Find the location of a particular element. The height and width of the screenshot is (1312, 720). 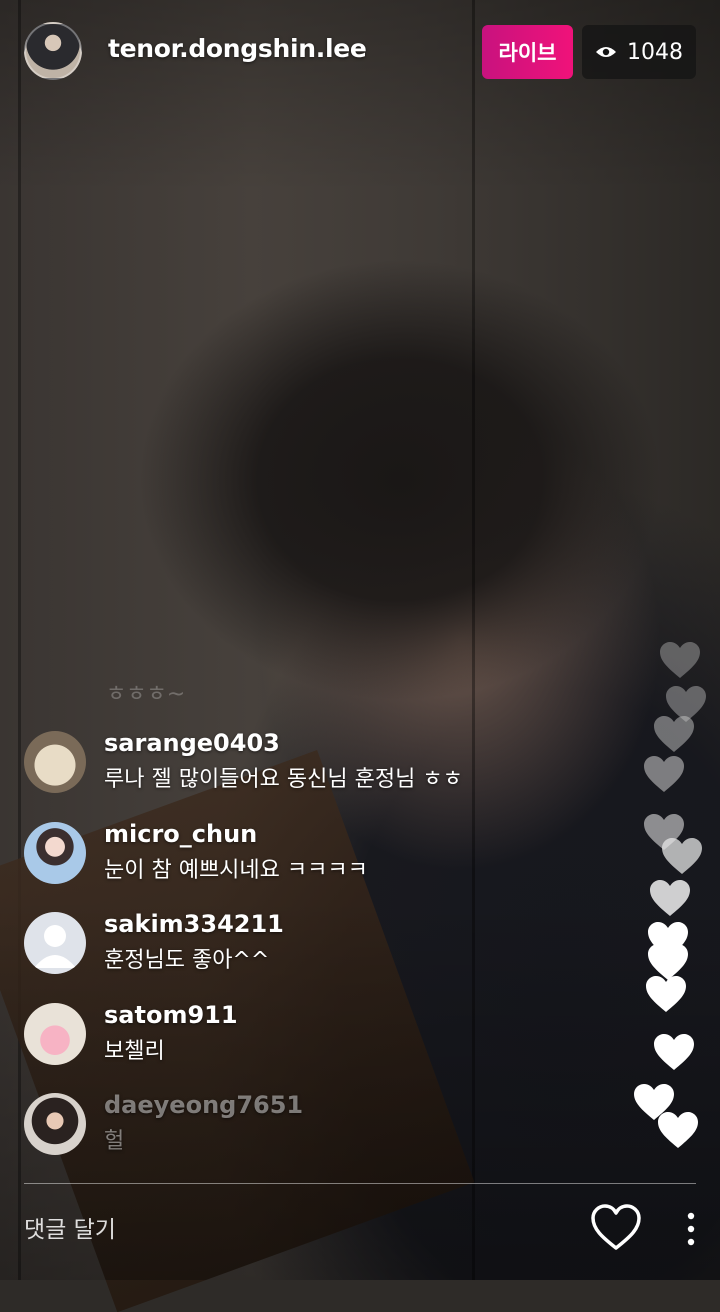

comment-item: micro_chun 눈이 참 예쁘시네요 ㅋㅋㅋㅋ is located at coordinates (304, 856).